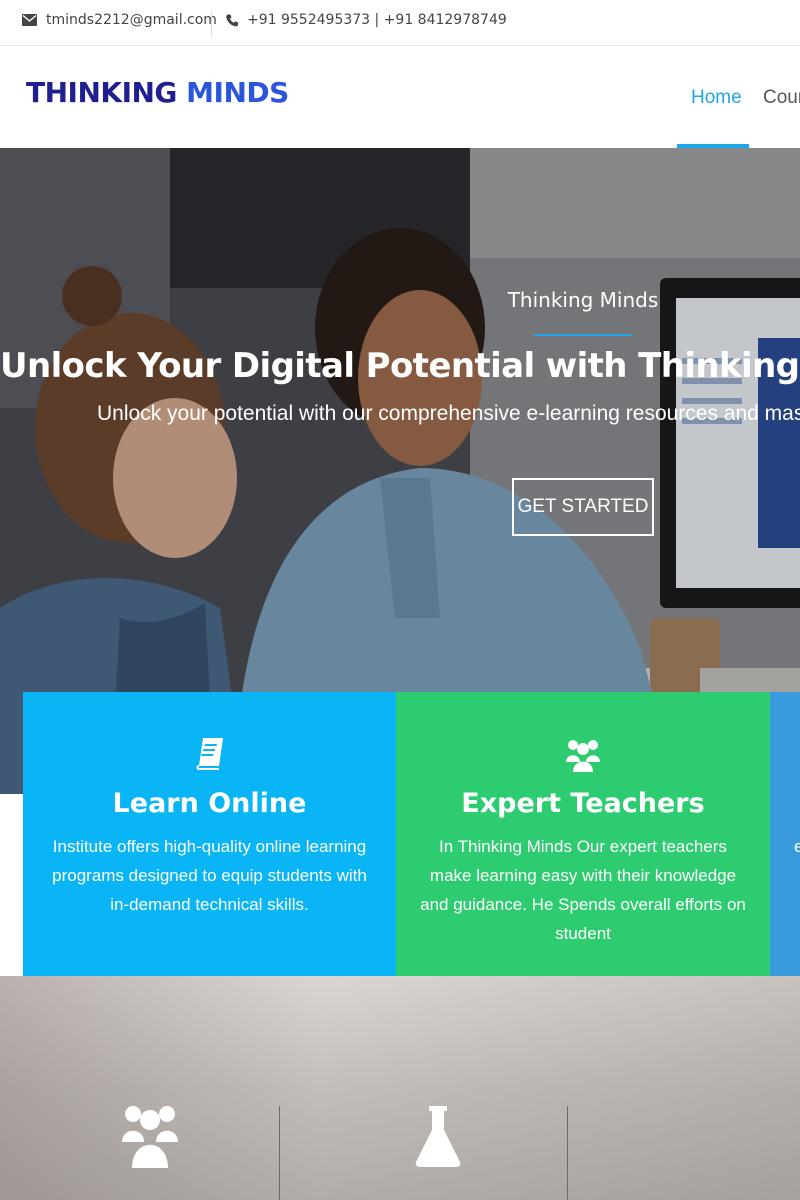 Image resolution: width=800 pixels, height=1200 pixels. Describe the element at coordinates (232, 20) in the screenshot. I see `phone-icon` at that location.